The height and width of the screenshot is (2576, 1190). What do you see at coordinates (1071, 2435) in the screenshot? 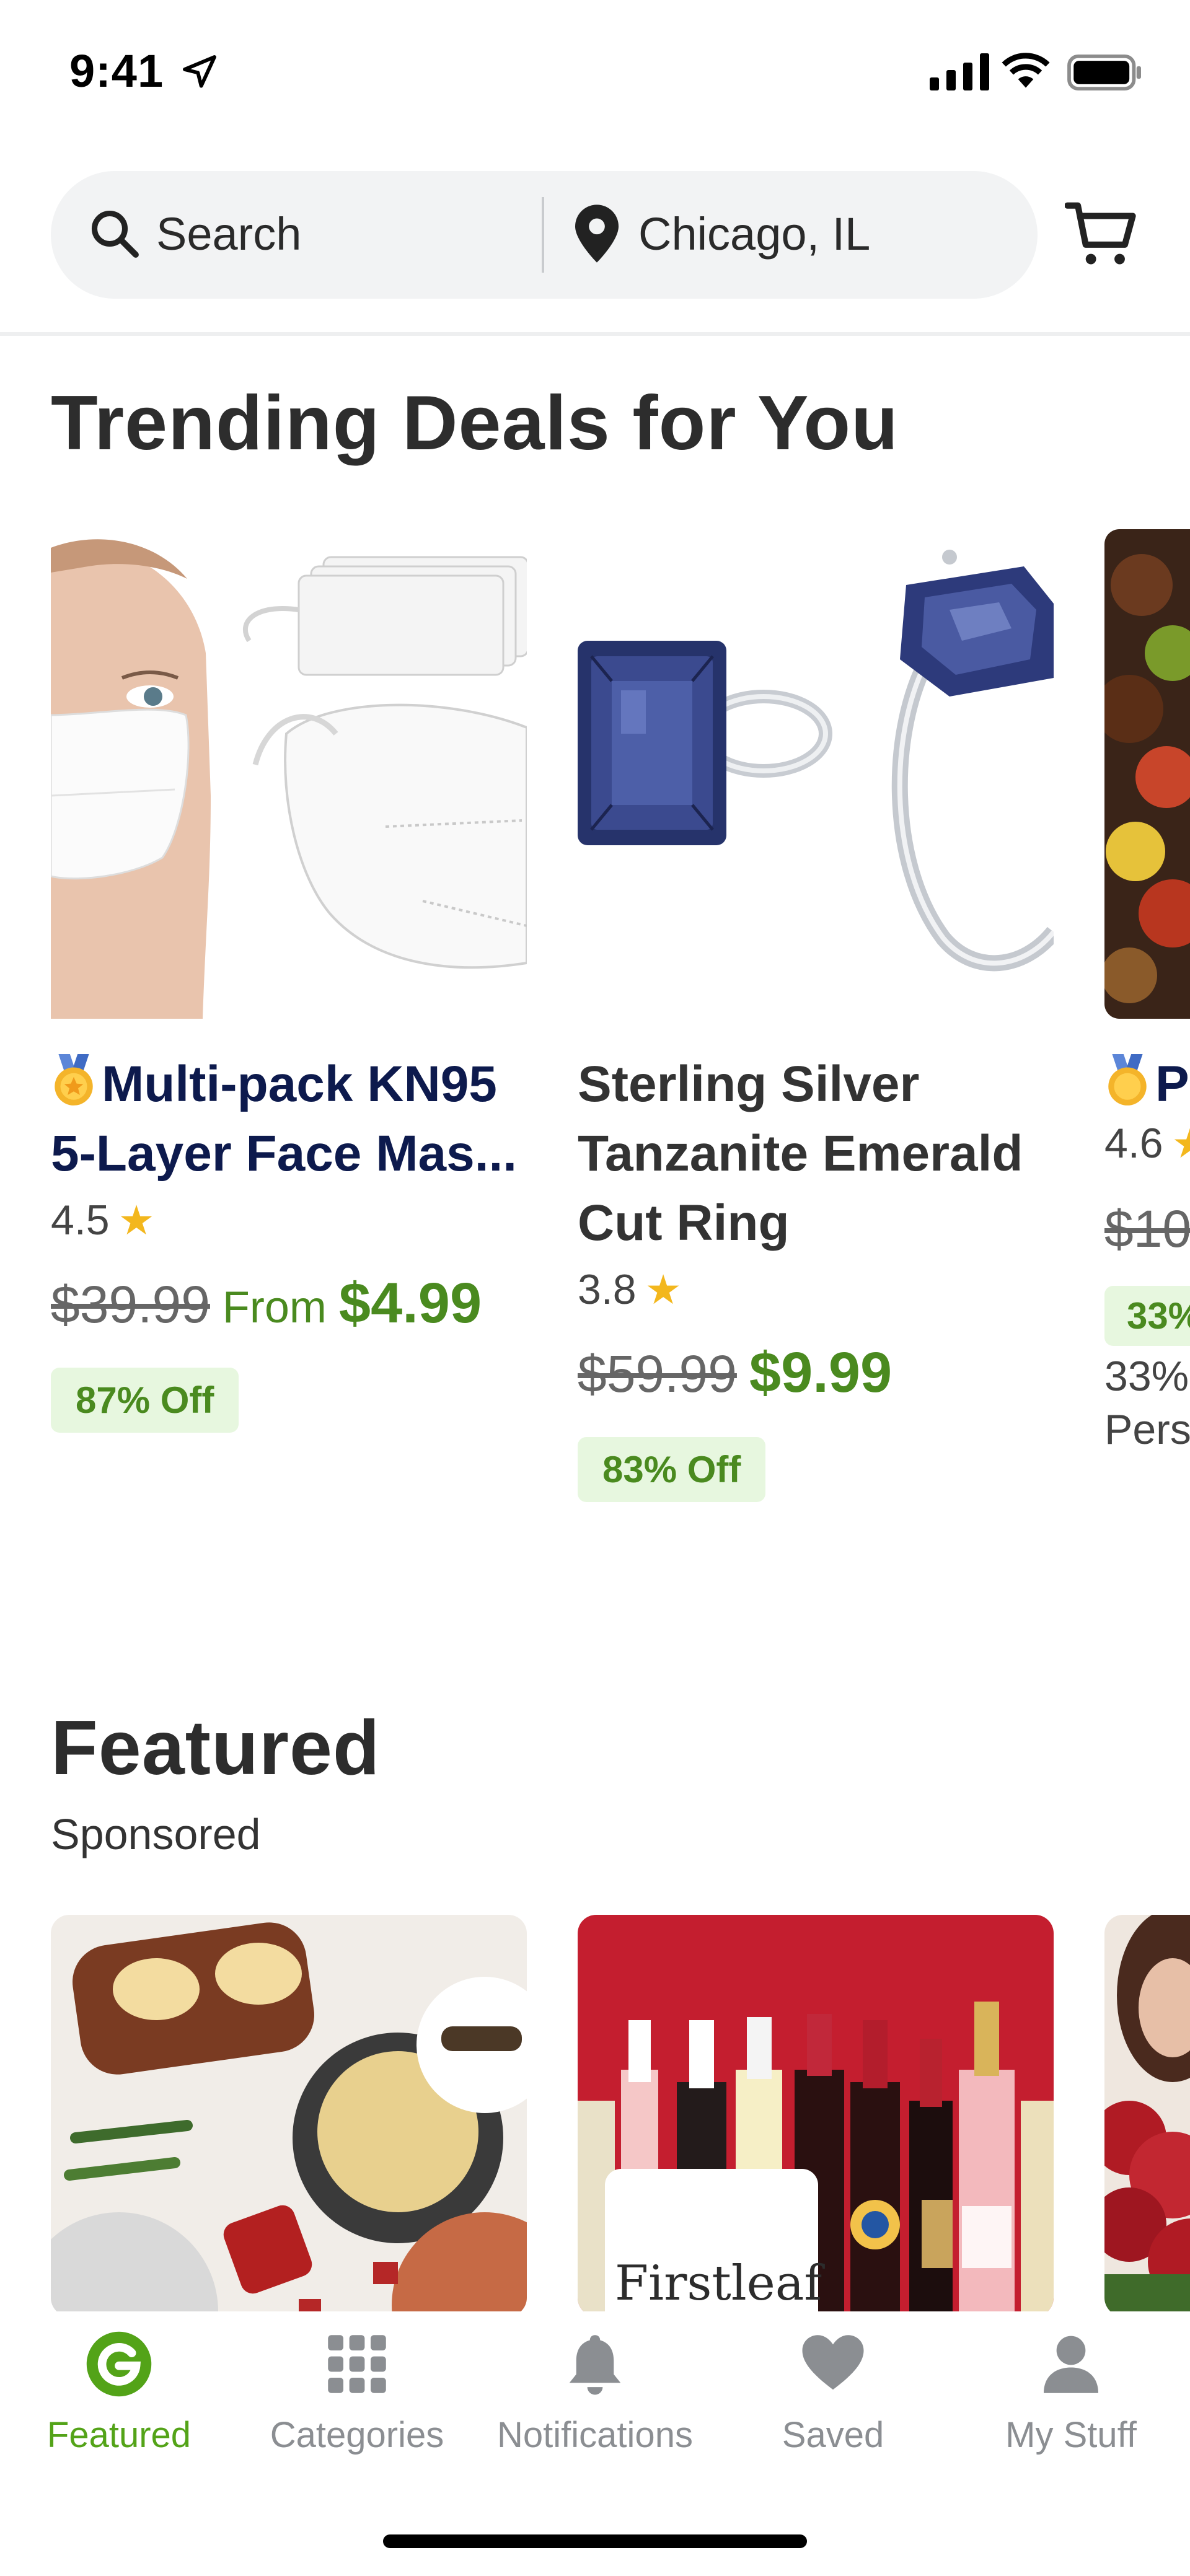
I see `tab-label: My Stuff` at bounding box center [1071, 2435].